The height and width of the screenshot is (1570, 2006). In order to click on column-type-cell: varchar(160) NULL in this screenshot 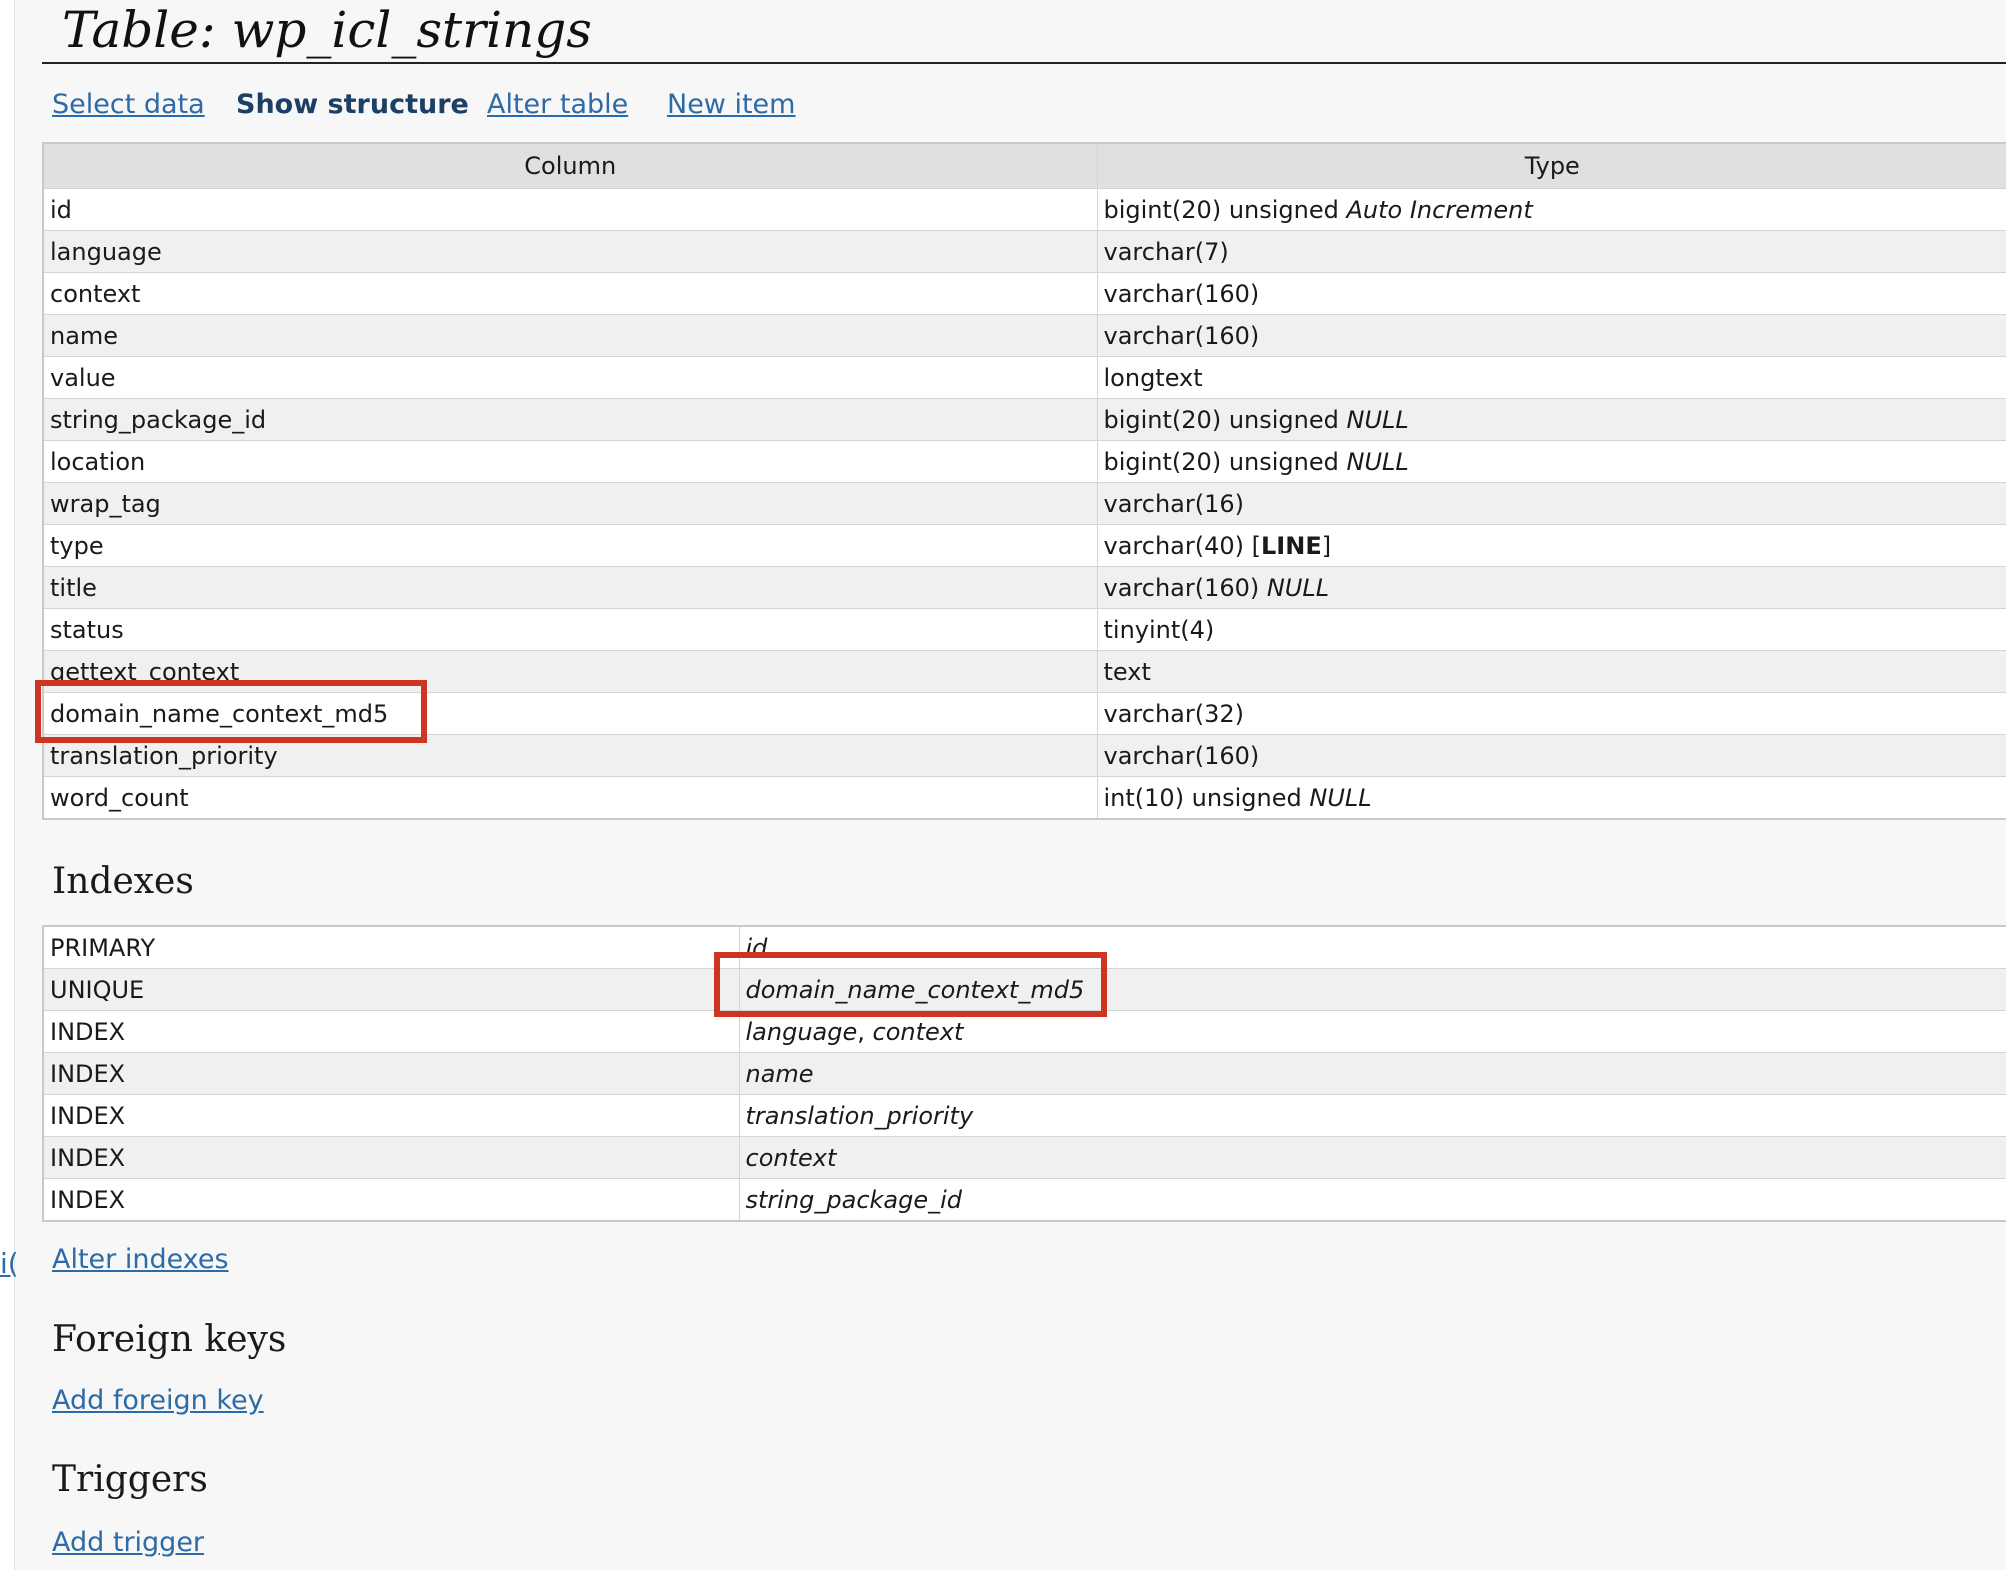, I will do `click(1551, 587)`.